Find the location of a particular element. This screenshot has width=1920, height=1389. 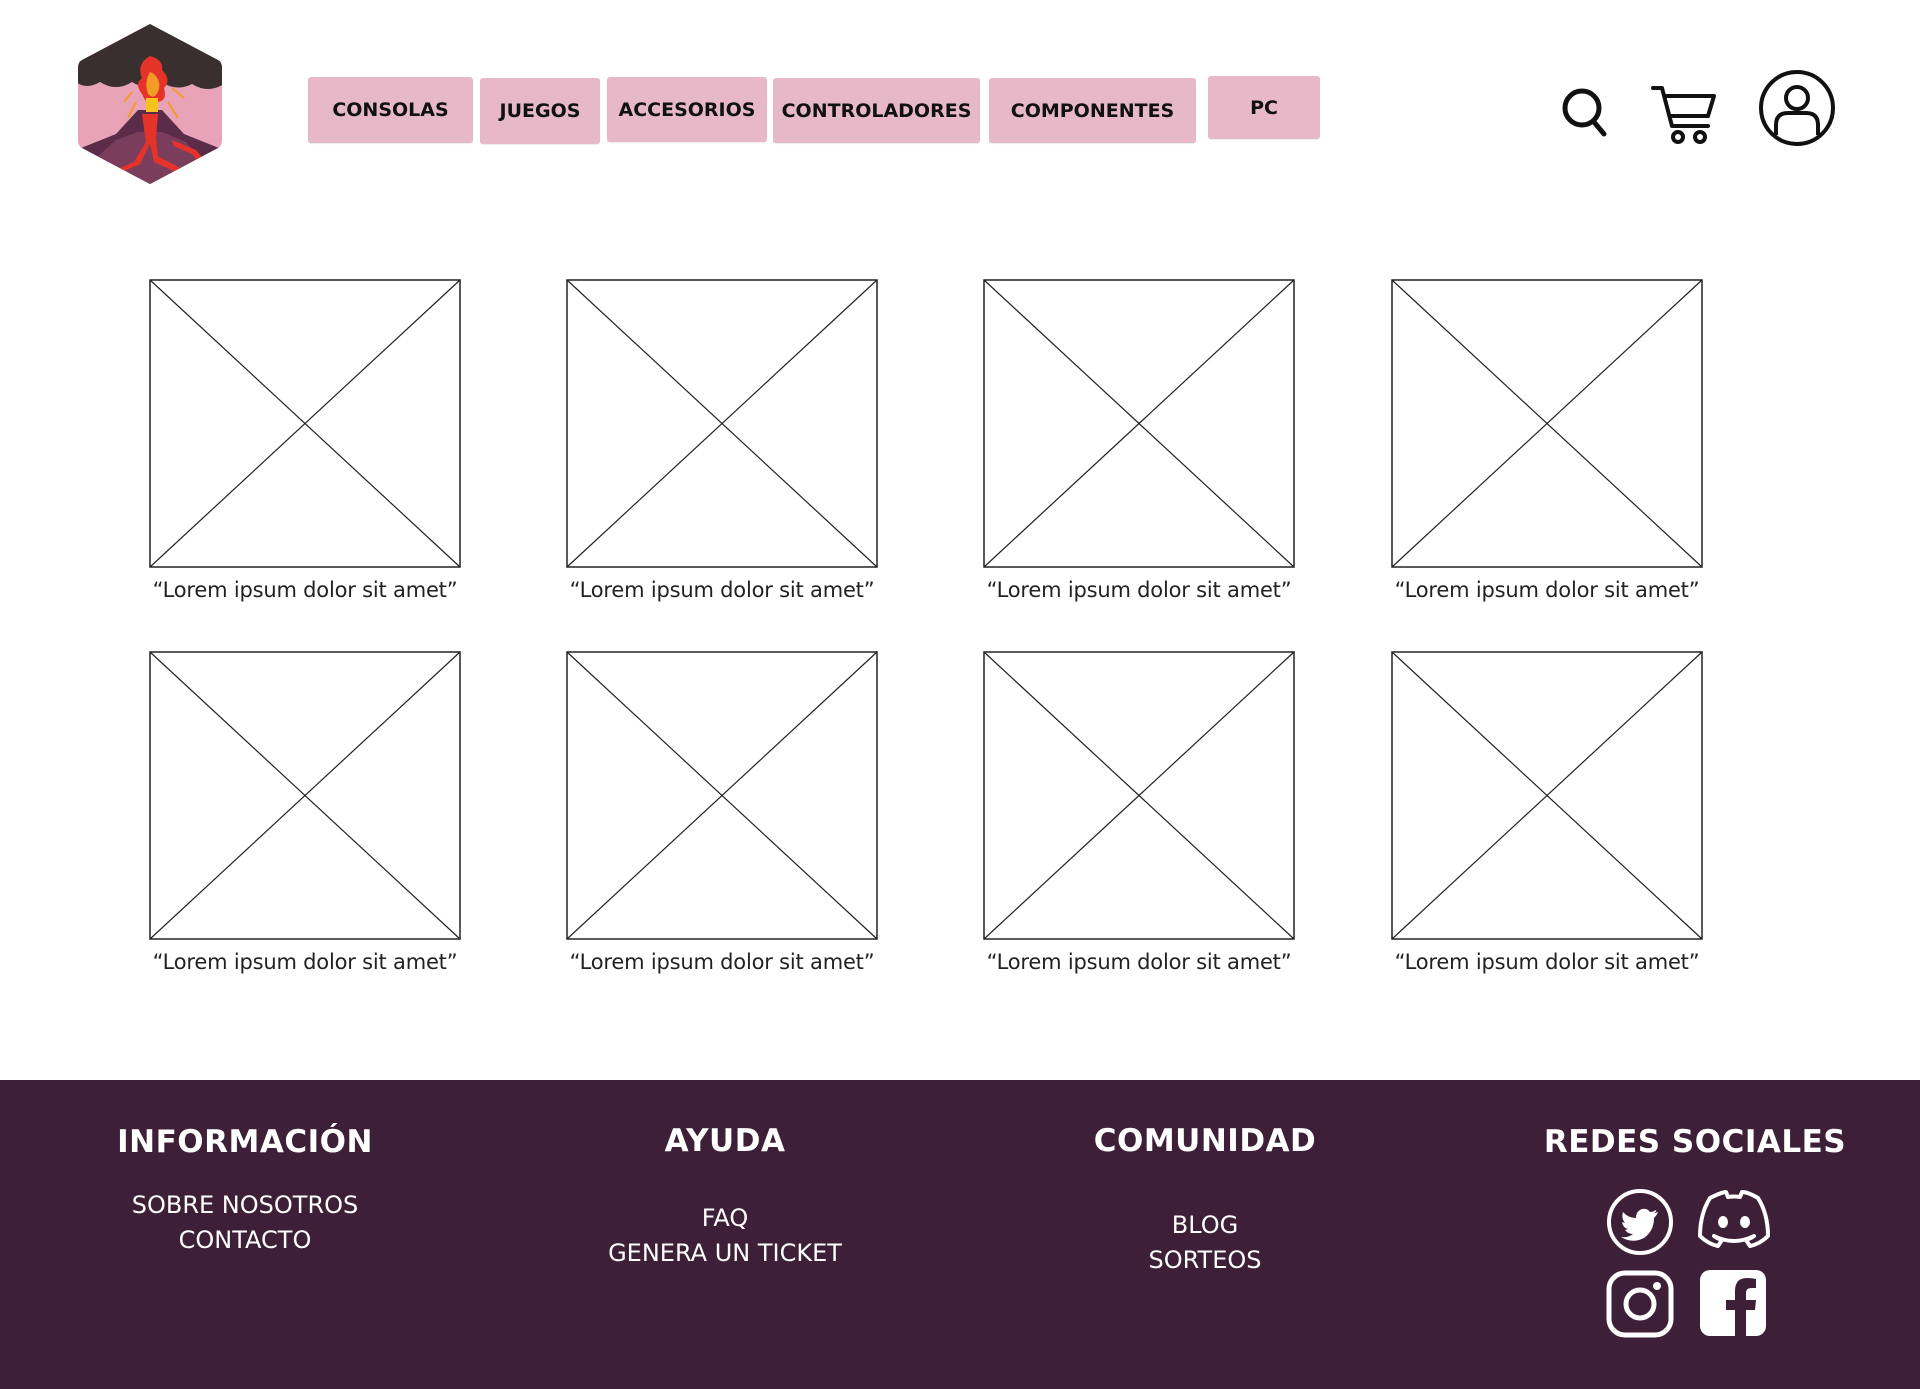

user-icon is located at coordinates (1797, 110).